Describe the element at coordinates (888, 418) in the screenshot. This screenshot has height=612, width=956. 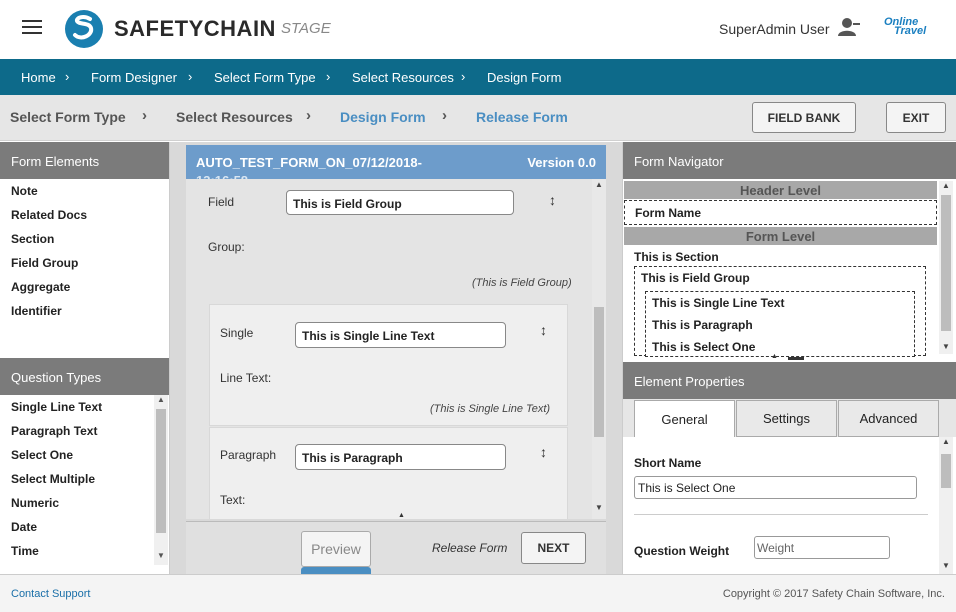
I see `tab-advanced: Advanced` at that location.